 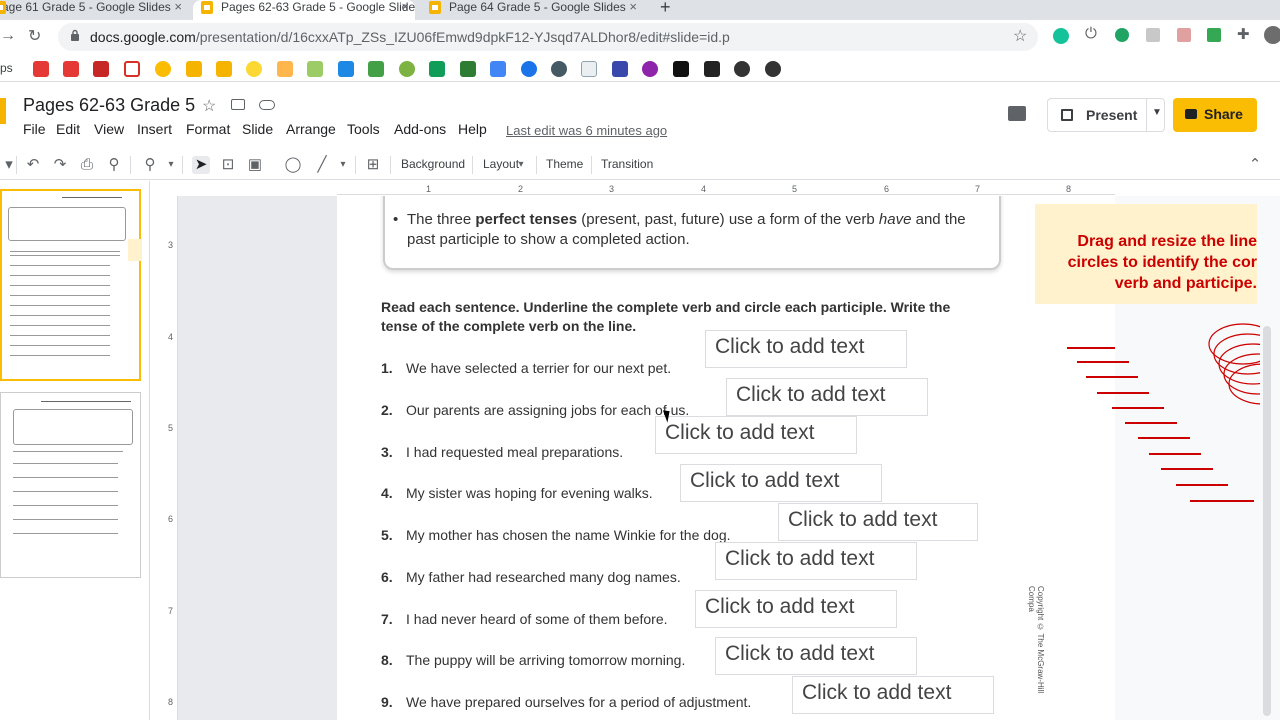 What do you see at coordinates (68, 129) in the screenshot?
I see `menu-edit: Edit` at bounding box center [68, 129].